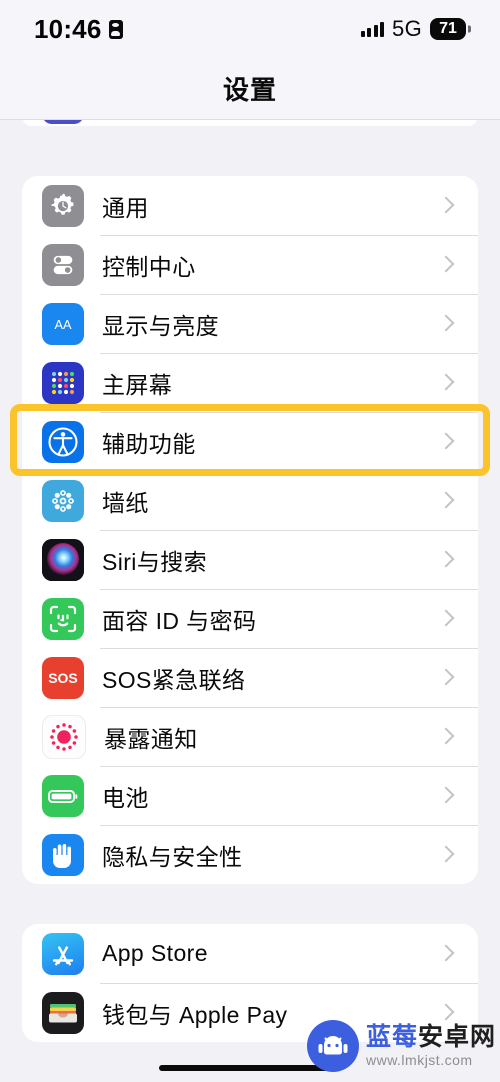  What do you see at coordinates (172, 856) in the screenshot?
I see `settings-row-label: 隐私与安全性` at bounding box center [172, 856].